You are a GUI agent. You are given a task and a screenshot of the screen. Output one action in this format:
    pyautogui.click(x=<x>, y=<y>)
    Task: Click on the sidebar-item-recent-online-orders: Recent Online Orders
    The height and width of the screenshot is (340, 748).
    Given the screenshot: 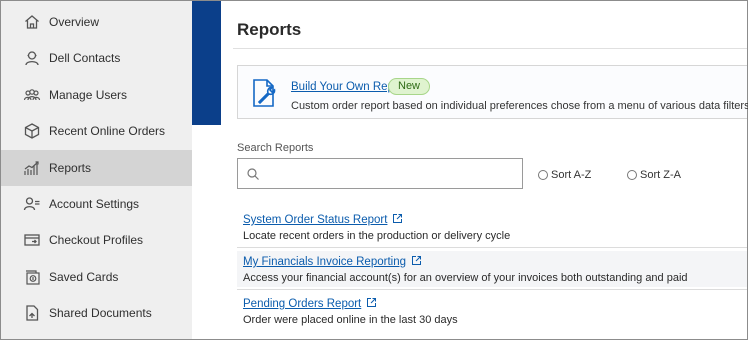 What is the action you would take?
    pyautogui.click(x=96, y=131)
    